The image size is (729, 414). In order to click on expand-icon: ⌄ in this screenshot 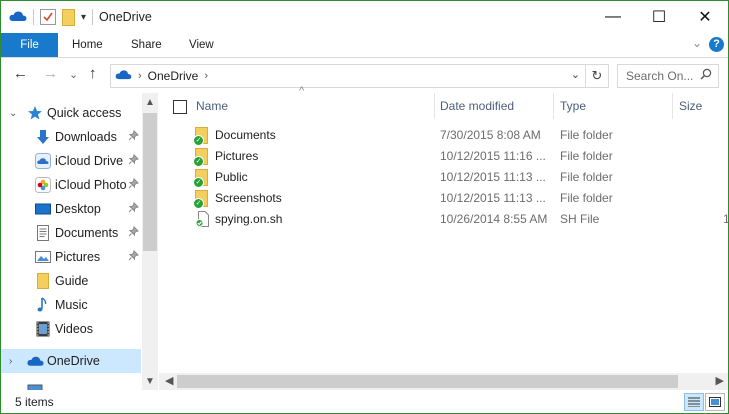, I will do `click(13, 113)`.